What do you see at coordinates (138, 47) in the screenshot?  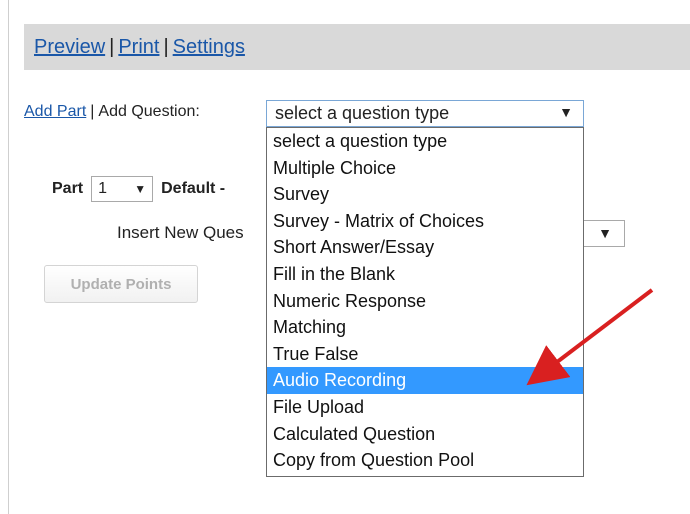 I see `print-link: Print` at bounding box center [138, 47].